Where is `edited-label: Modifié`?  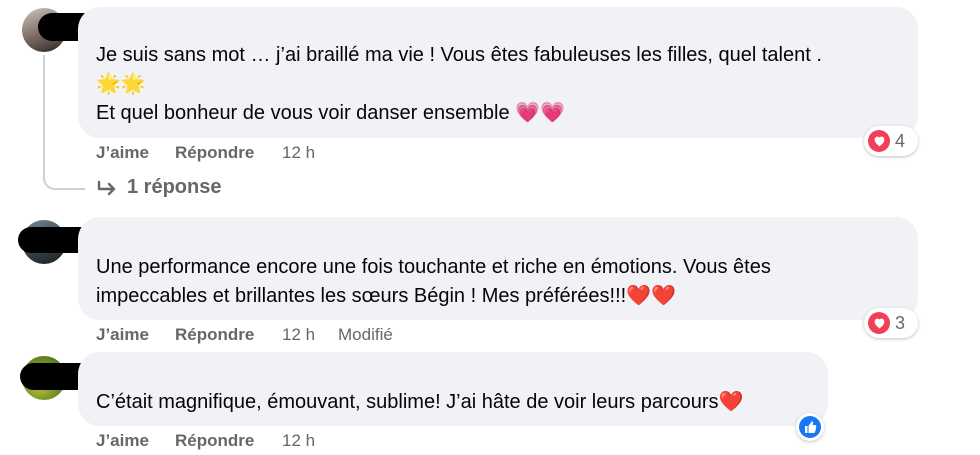 edited-label: Modifié is located at coordinates (365, 334).